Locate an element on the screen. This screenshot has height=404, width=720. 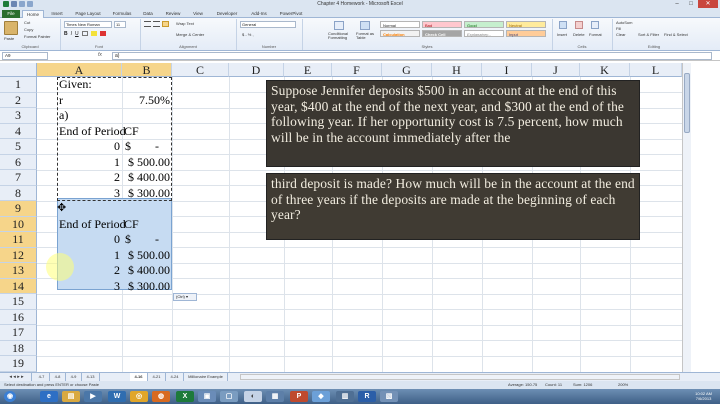
excel-icon: X is located at coordinates (185, 396).